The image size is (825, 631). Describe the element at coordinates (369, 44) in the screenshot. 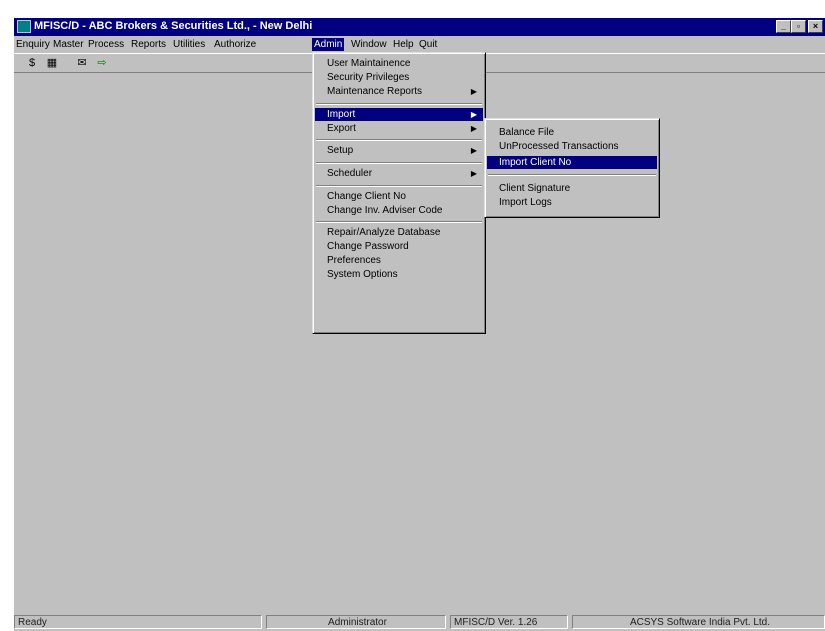

I see `menu-window: Window` at that location.